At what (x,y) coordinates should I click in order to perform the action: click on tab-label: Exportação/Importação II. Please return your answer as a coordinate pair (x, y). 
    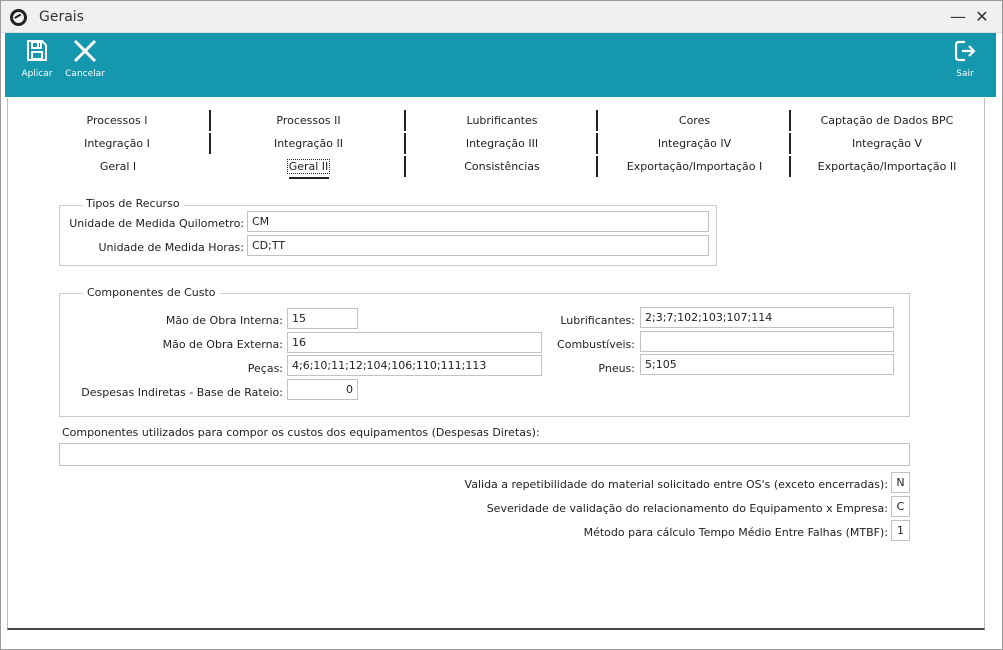
    Looking at the image, I should click on (887, 166).